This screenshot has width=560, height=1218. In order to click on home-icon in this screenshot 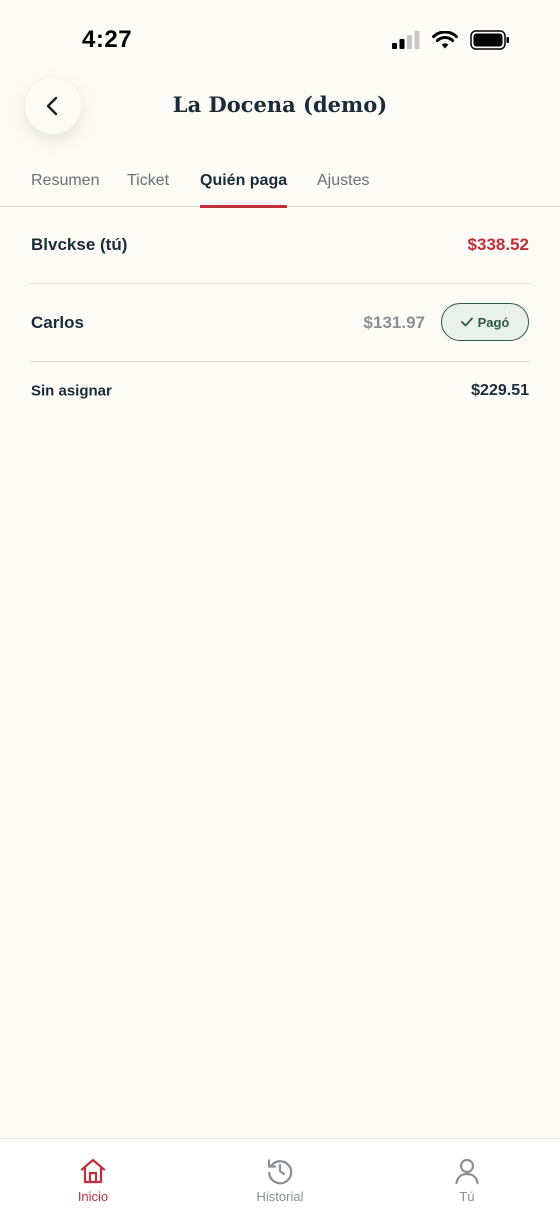, I will do `click(93, 1171)`.